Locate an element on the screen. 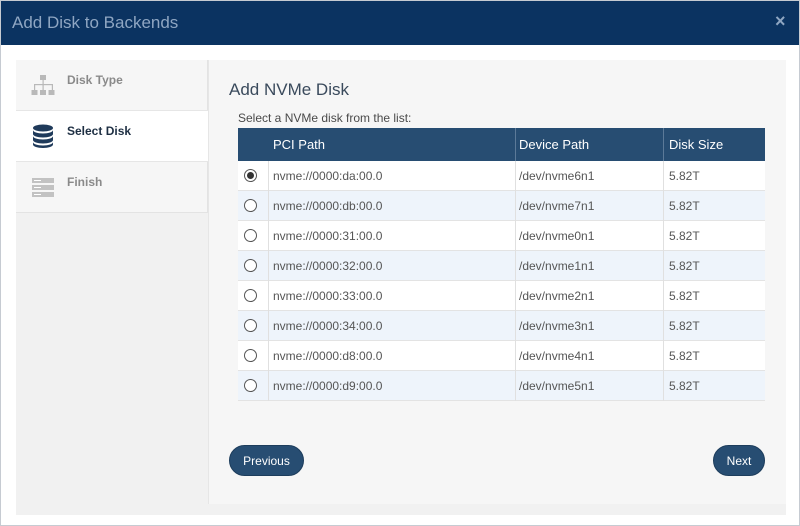  hierarchy-icon is located at coordinates (43, 85).